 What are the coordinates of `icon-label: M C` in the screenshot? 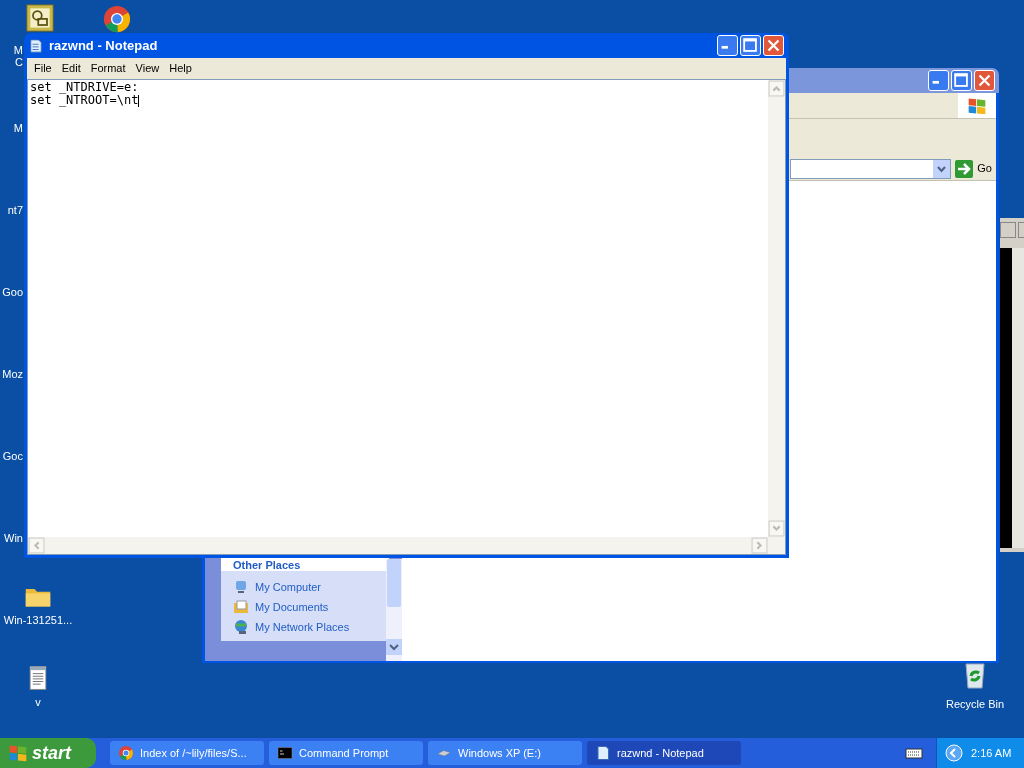 It's located at (18, 56).